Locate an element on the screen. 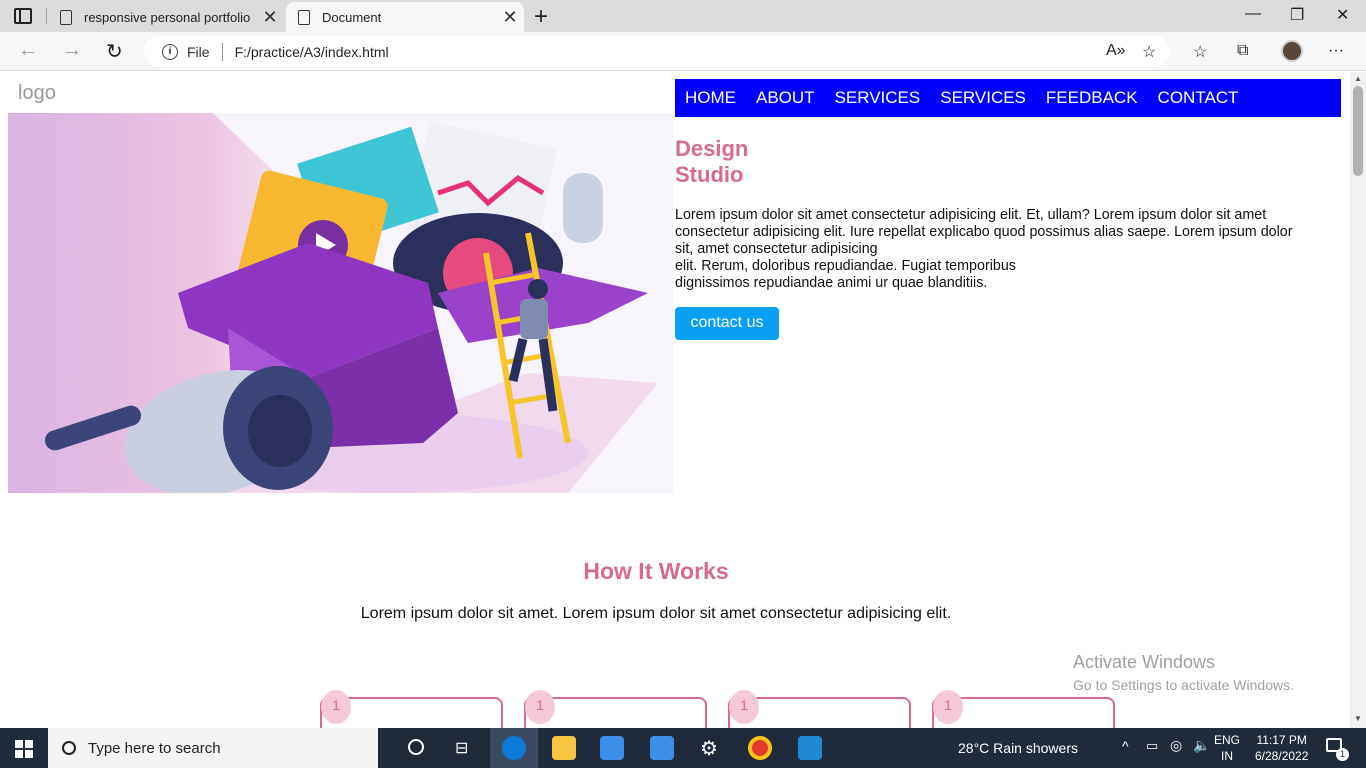 Image resolution: width=1366 pixels, height=768 pixels. file-explorer-icon is located at coordinates (564, 748).